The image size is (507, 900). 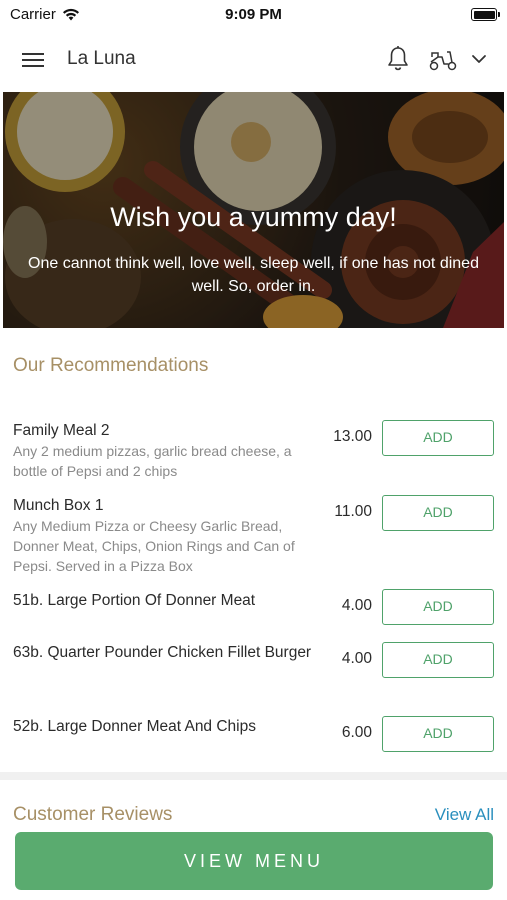 I want to click on recommendations-title: Our Recommendations, so click(x=111, y=365).